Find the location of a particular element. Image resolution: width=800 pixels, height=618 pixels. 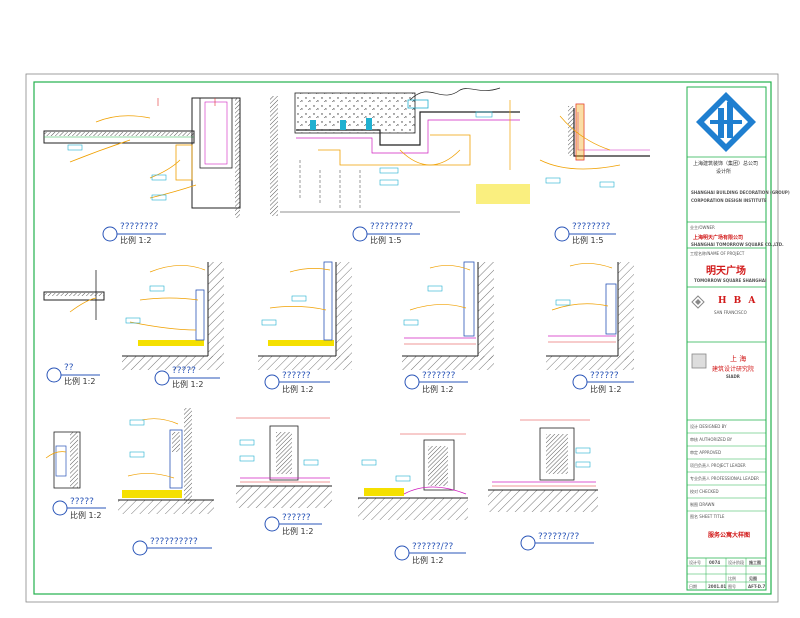

detail-2-scale: 比例 1:5 is located at coordinates (386, 240).